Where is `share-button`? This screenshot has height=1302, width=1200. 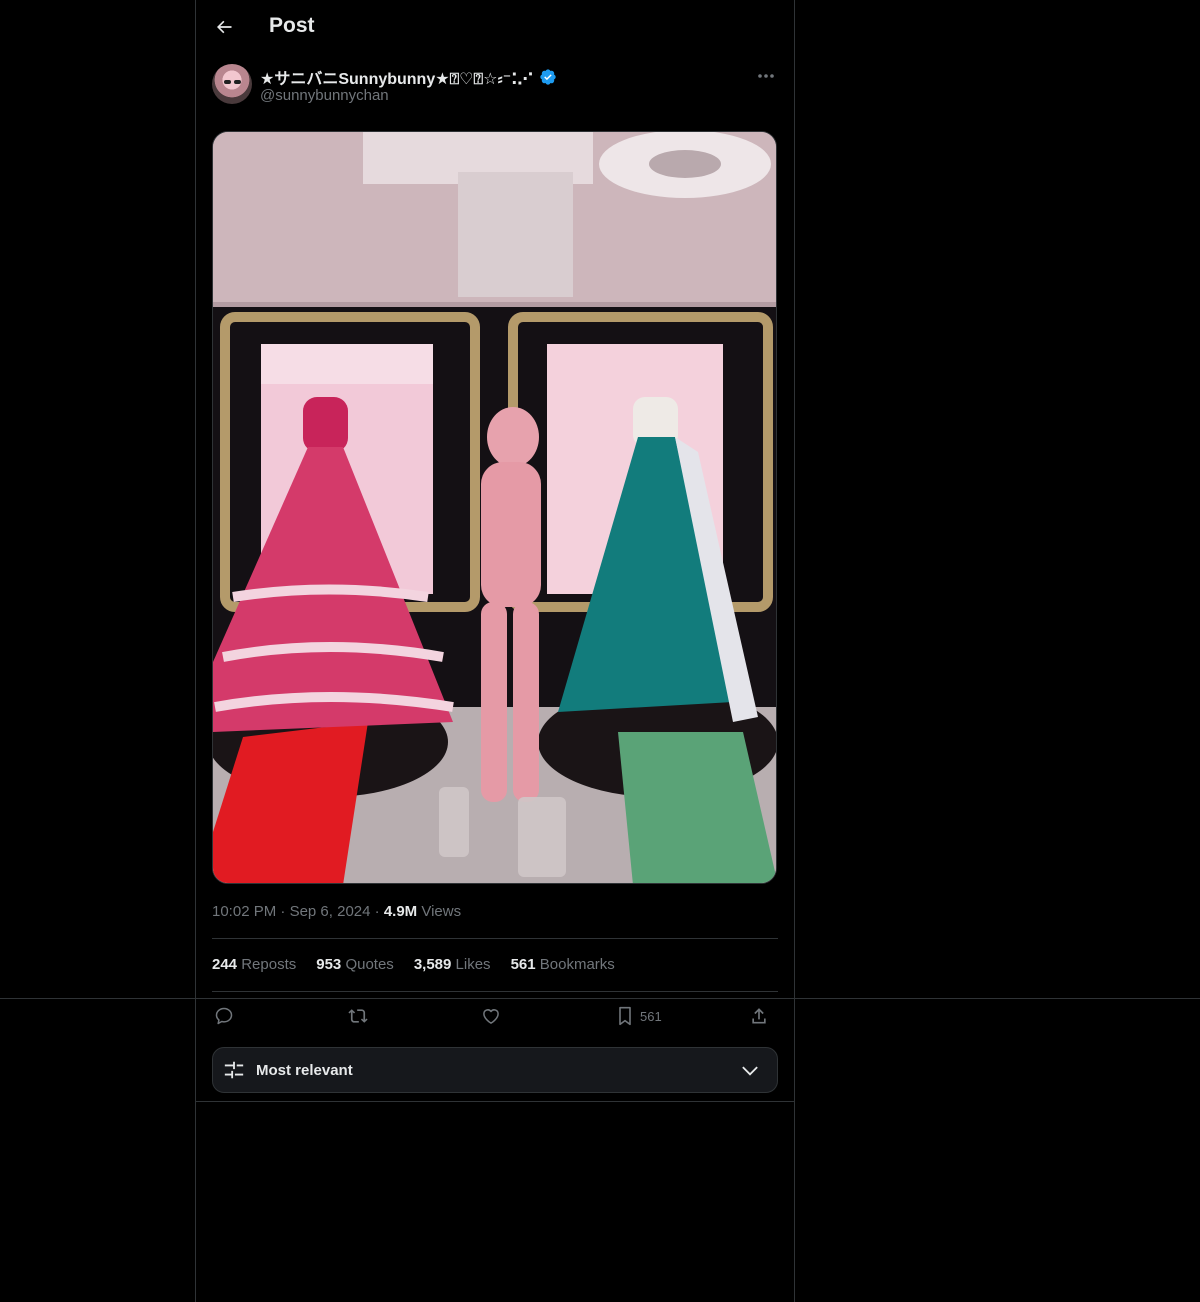
share-button is located at coordinates (759, 1016).